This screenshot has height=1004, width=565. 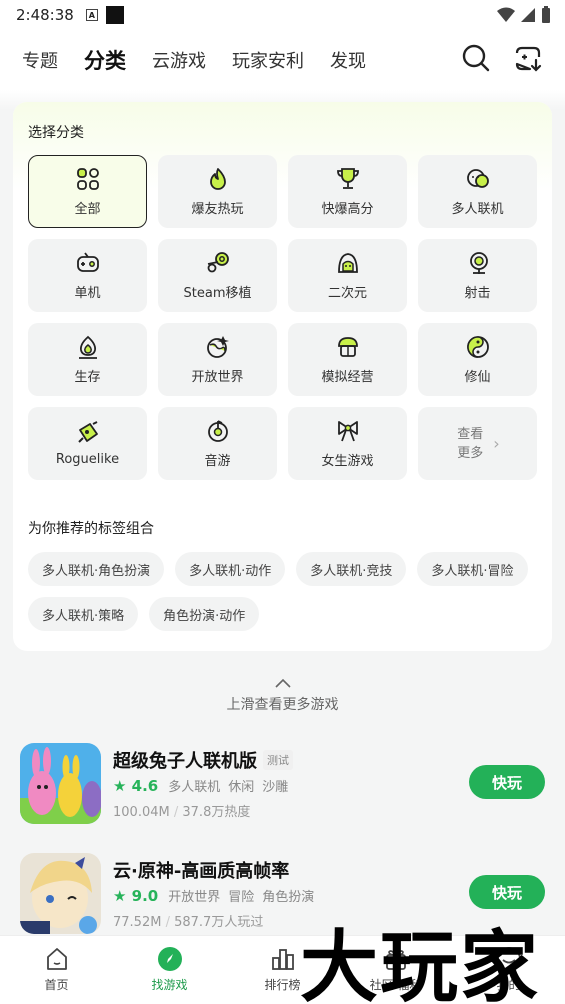 I want to click on game-tag: 开放世界, so click(x=194, y=897).